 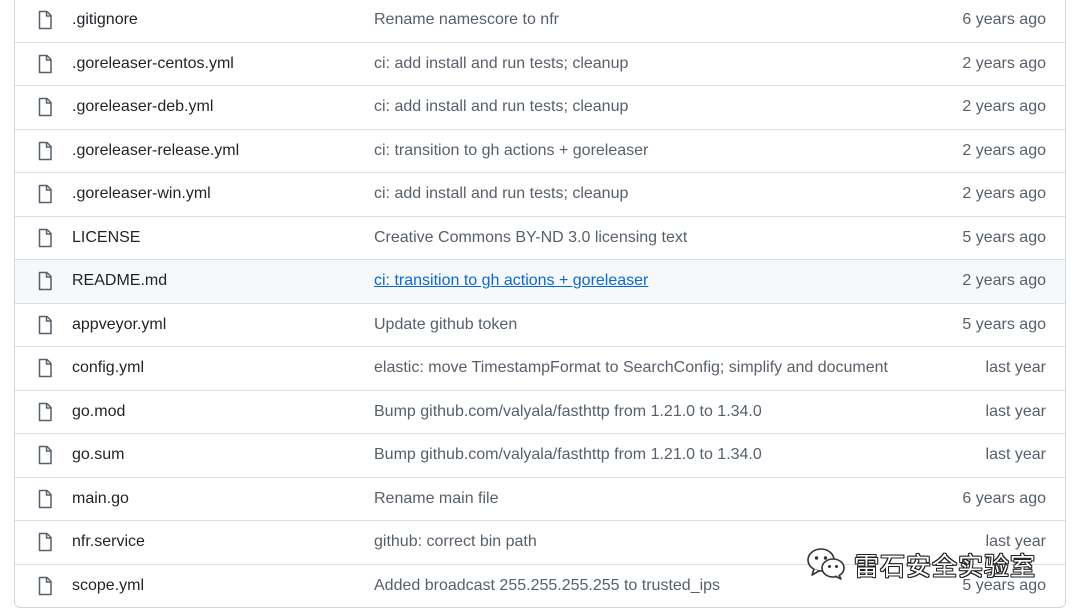 What do you see at coordinates (540, 498) in the screenshot?
I see `file-row: main.go Rename main file 6 years ago` at bounding box center [540, 498].